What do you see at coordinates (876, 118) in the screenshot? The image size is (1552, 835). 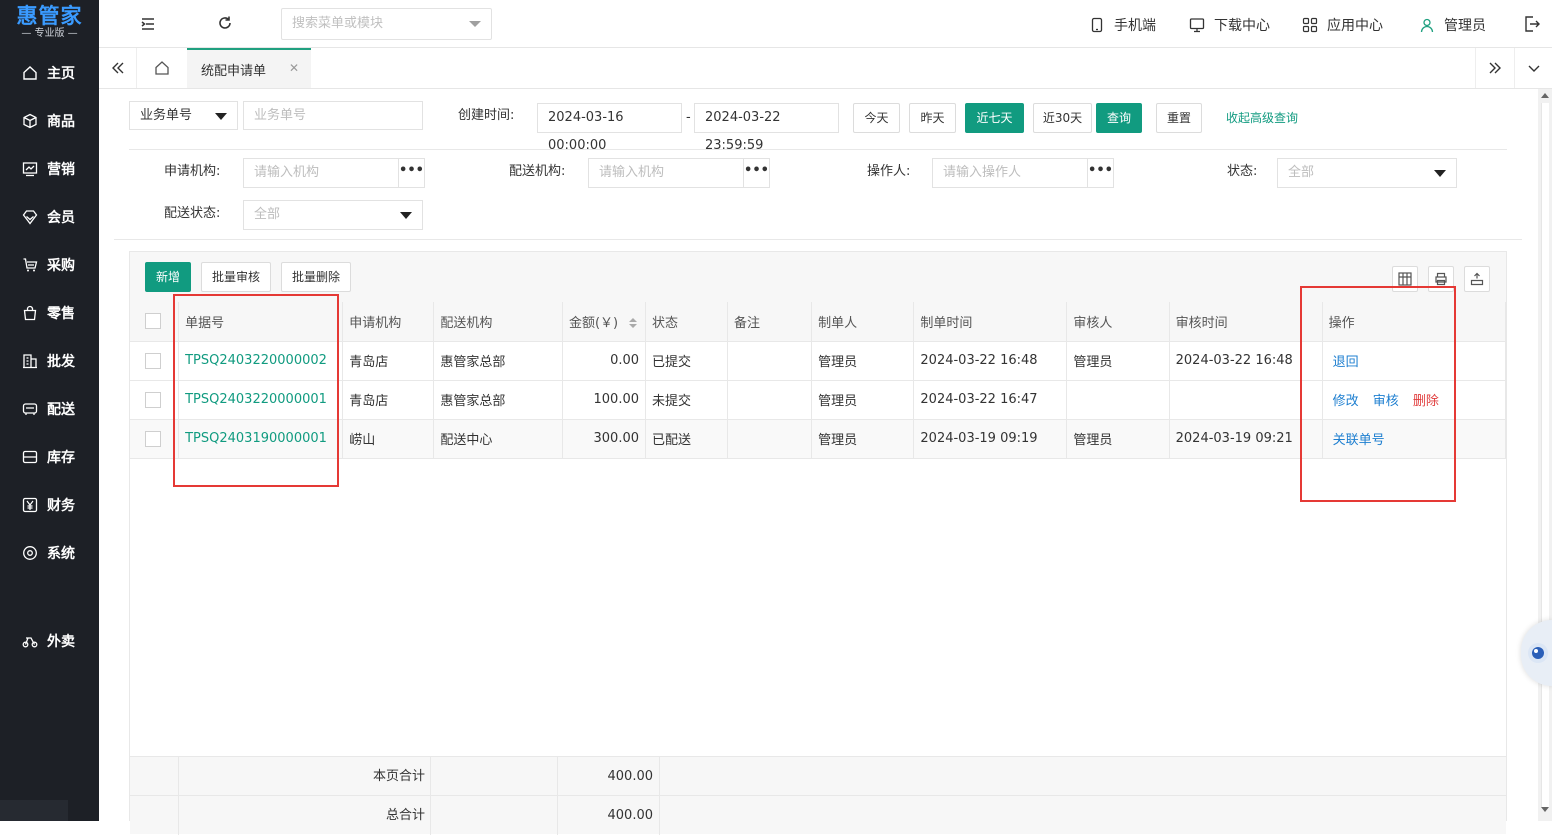 I see `today-button: 今天` at bounding box center [876, 118].